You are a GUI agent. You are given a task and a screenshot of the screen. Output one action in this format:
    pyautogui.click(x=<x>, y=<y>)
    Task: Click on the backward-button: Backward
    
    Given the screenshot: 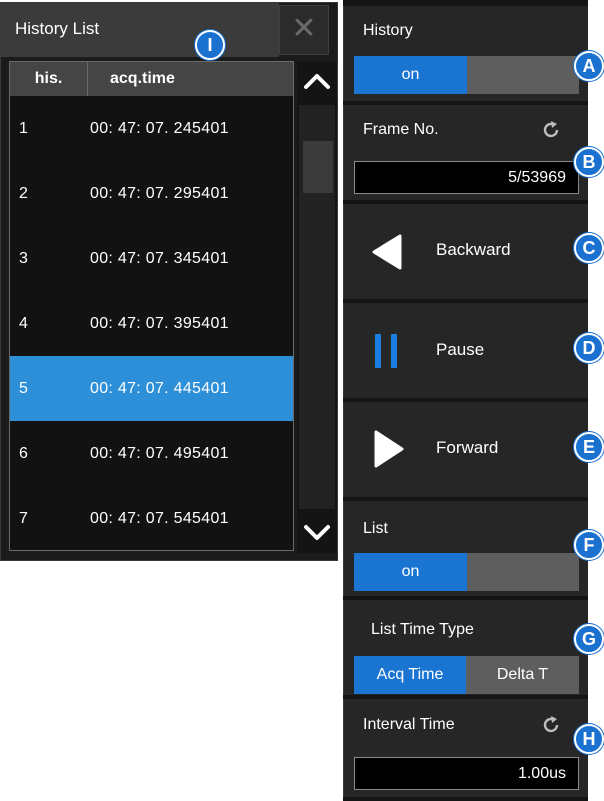 What is the action you would take?
    pyautogui.click(x=465, y=251)
    